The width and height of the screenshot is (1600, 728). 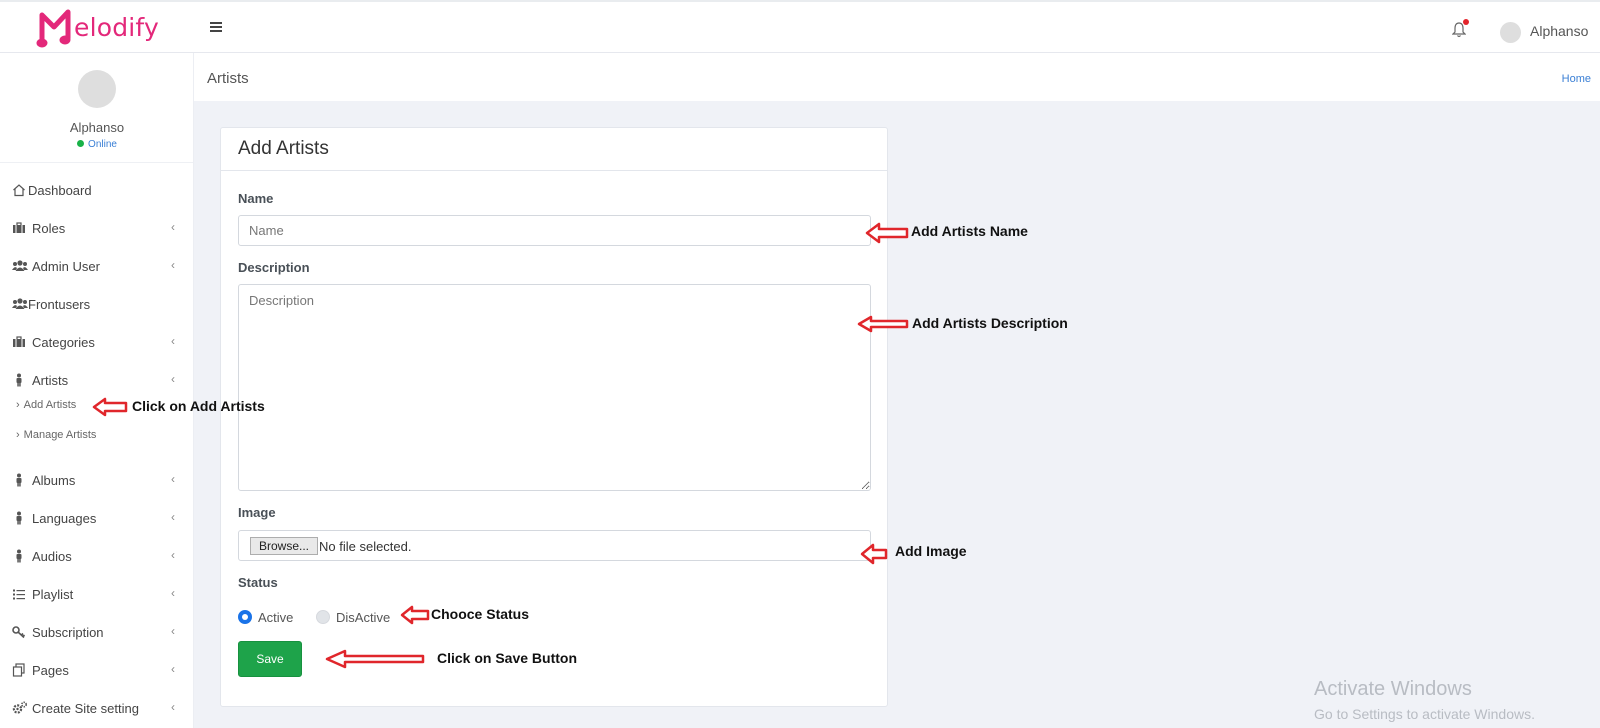 What do you see at coordinates (97, 595) in the screenshot?
I see `sidebar-item-playlist: Playlist ‹` at bounding box center [97, 595].